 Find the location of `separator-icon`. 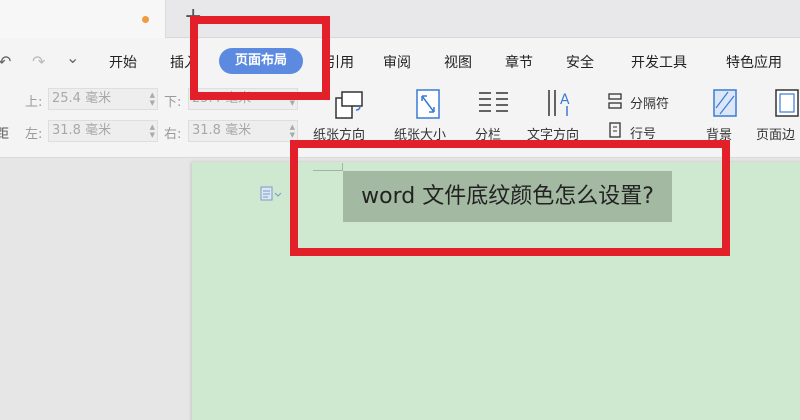

separator-icon is located at coordinates (615, 101).